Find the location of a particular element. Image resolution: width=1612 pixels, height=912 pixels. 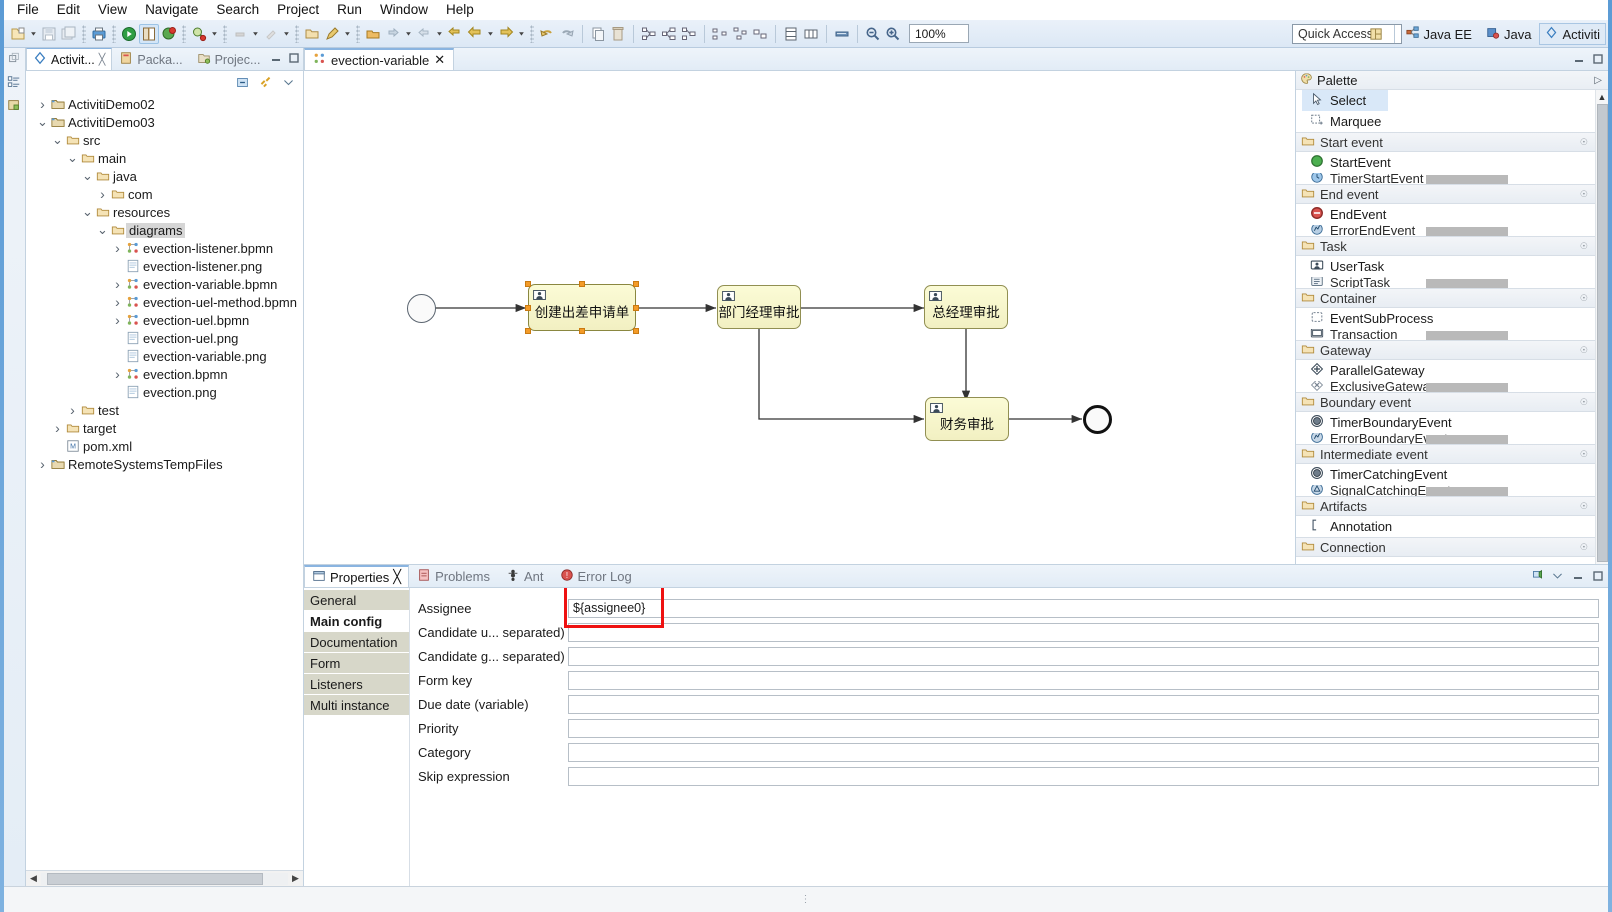

tree-item-12: evection-uel.bpmn is located at coordinates (164, 320).